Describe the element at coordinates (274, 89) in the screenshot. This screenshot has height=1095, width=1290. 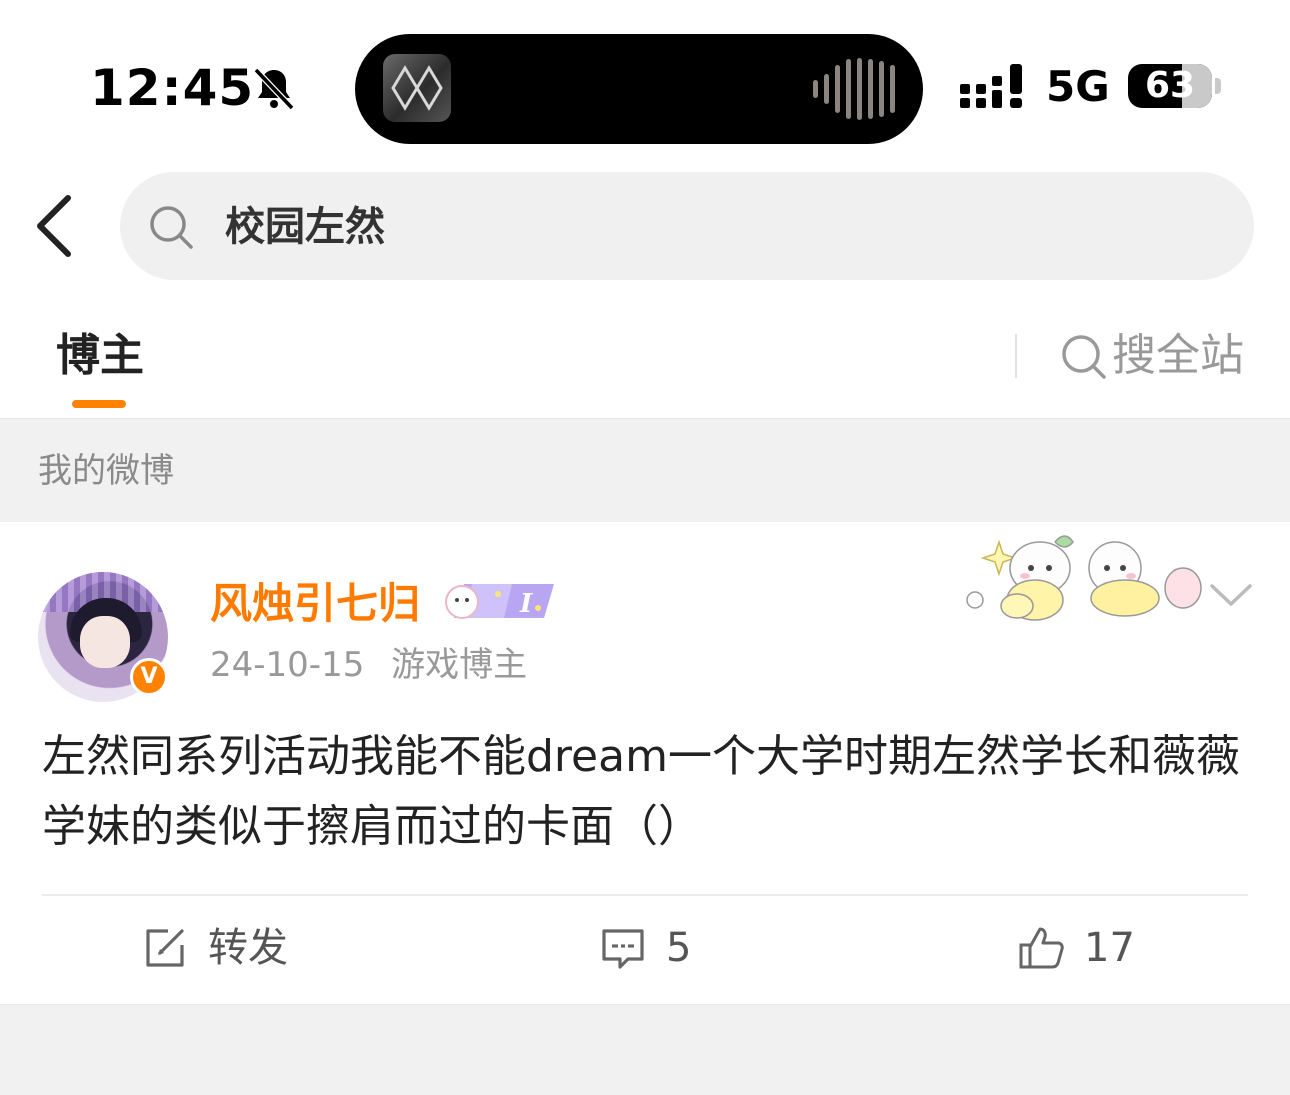
I see `bell-muted-icon` at that location.